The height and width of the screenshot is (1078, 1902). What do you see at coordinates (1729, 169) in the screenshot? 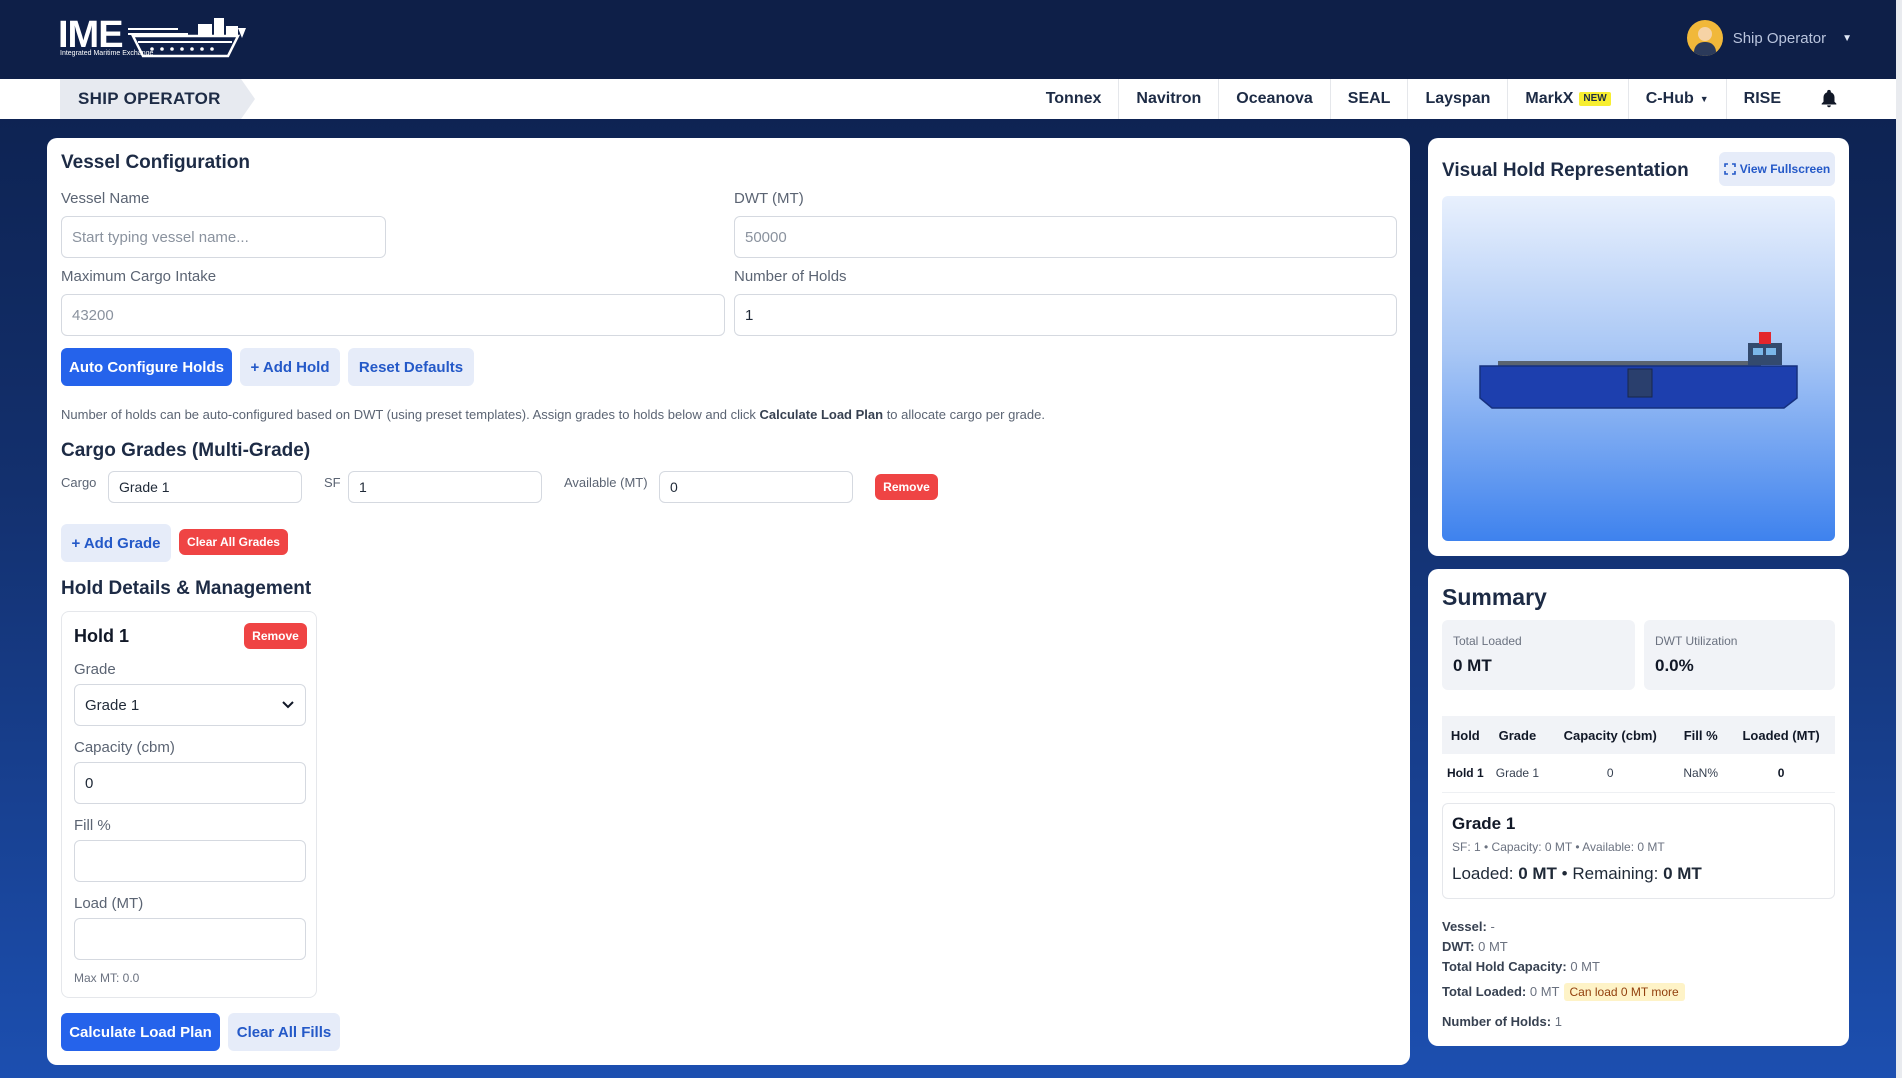
I see `fullscreen-icon` at bounding box center [1729, 169].